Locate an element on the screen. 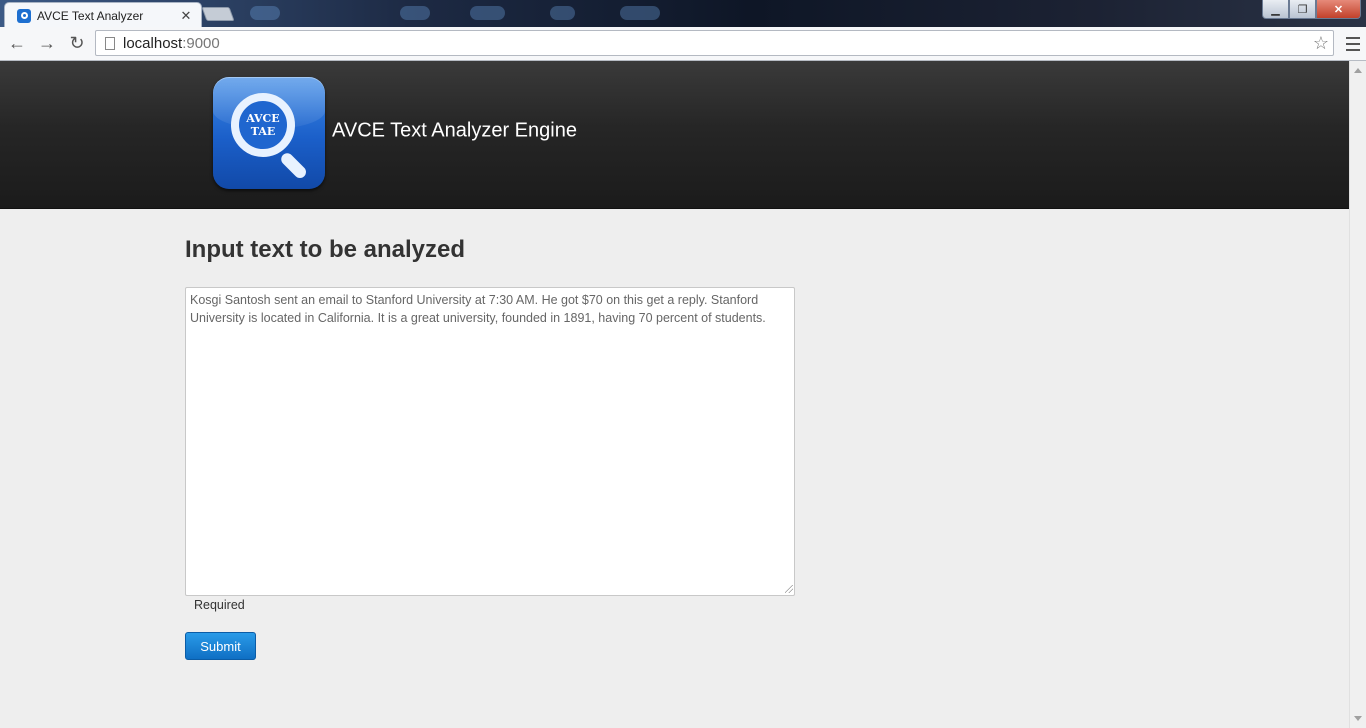 The image size is (1366, 728). address-bar: localhost:9000 ☆ is located at coordinates (714, 43).